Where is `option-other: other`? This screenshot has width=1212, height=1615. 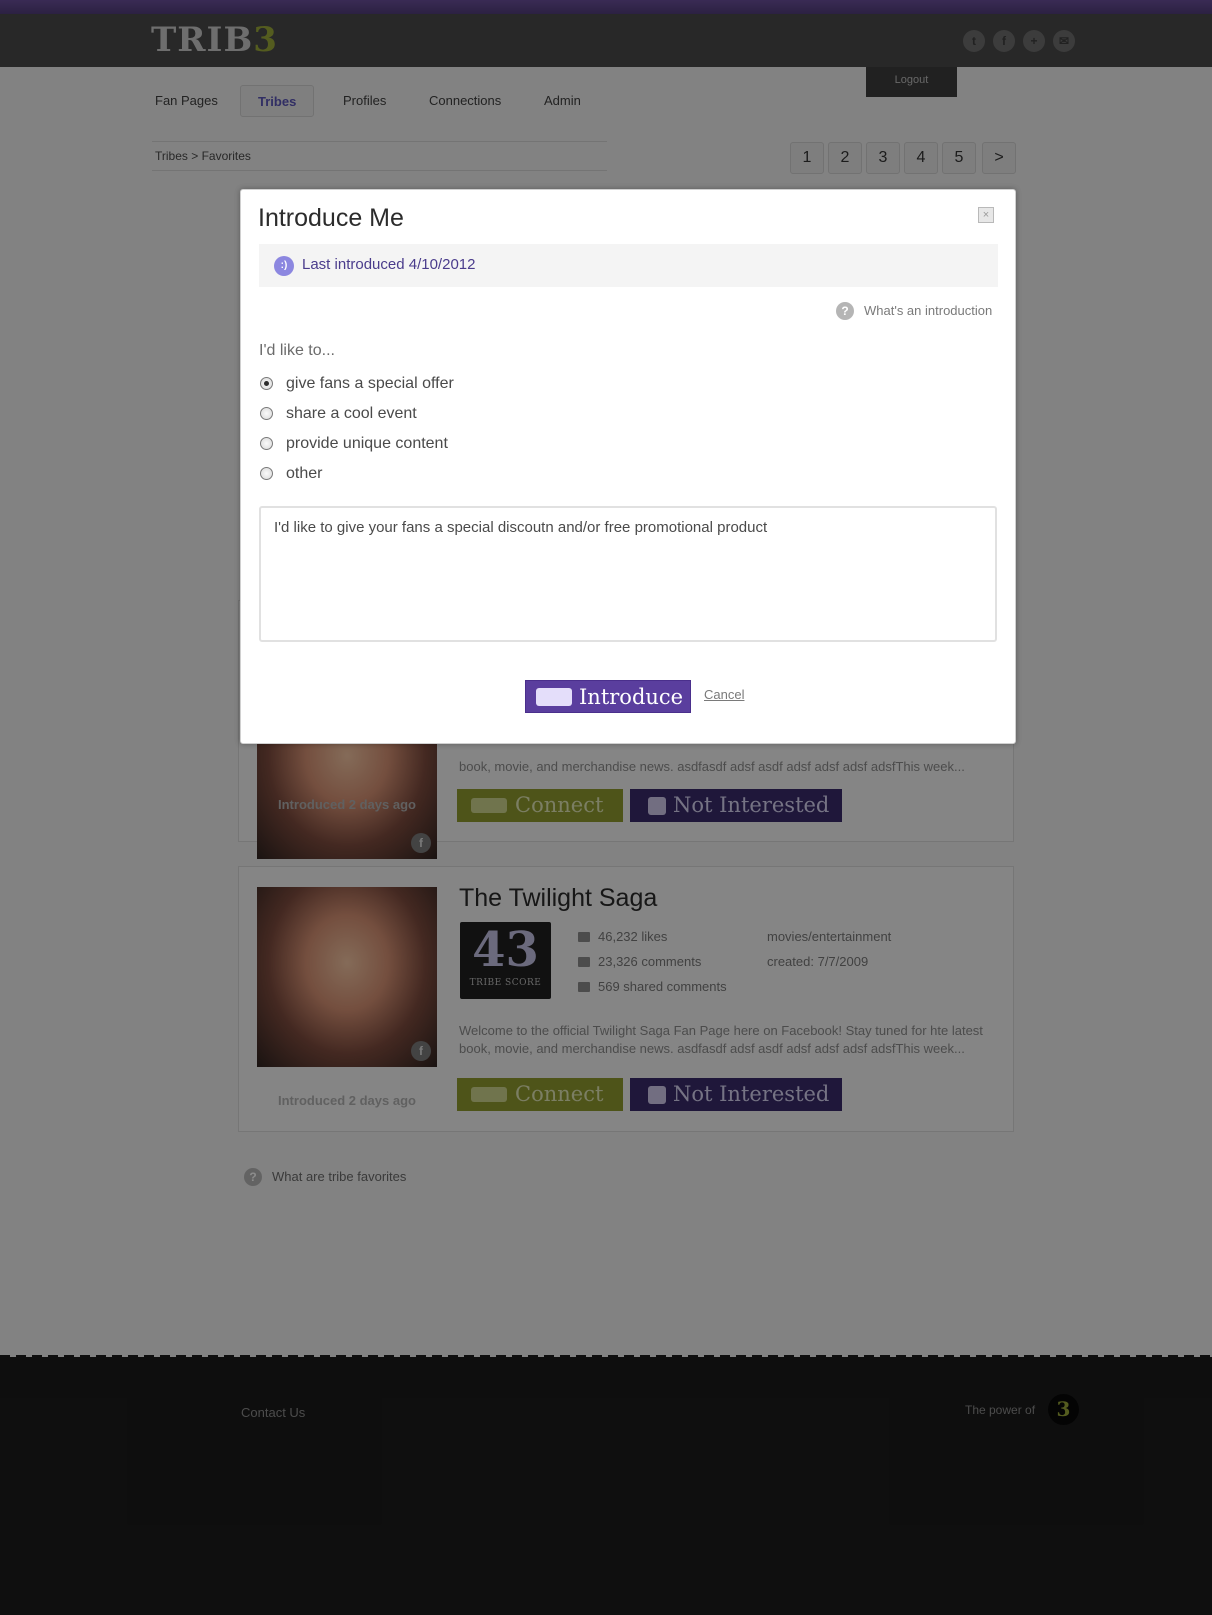 option-other: other is located at coordinates (291, 474).